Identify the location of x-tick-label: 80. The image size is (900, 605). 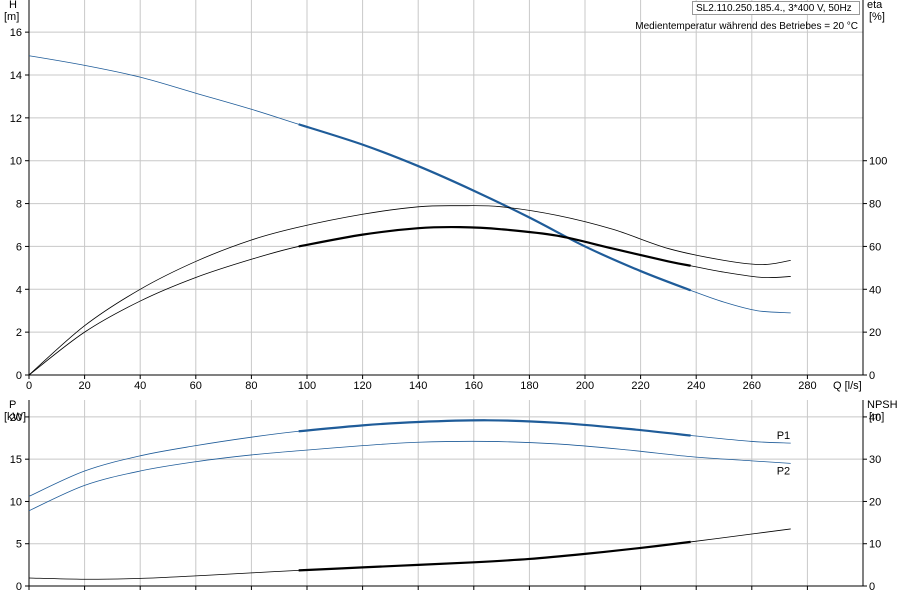
(251, 386).